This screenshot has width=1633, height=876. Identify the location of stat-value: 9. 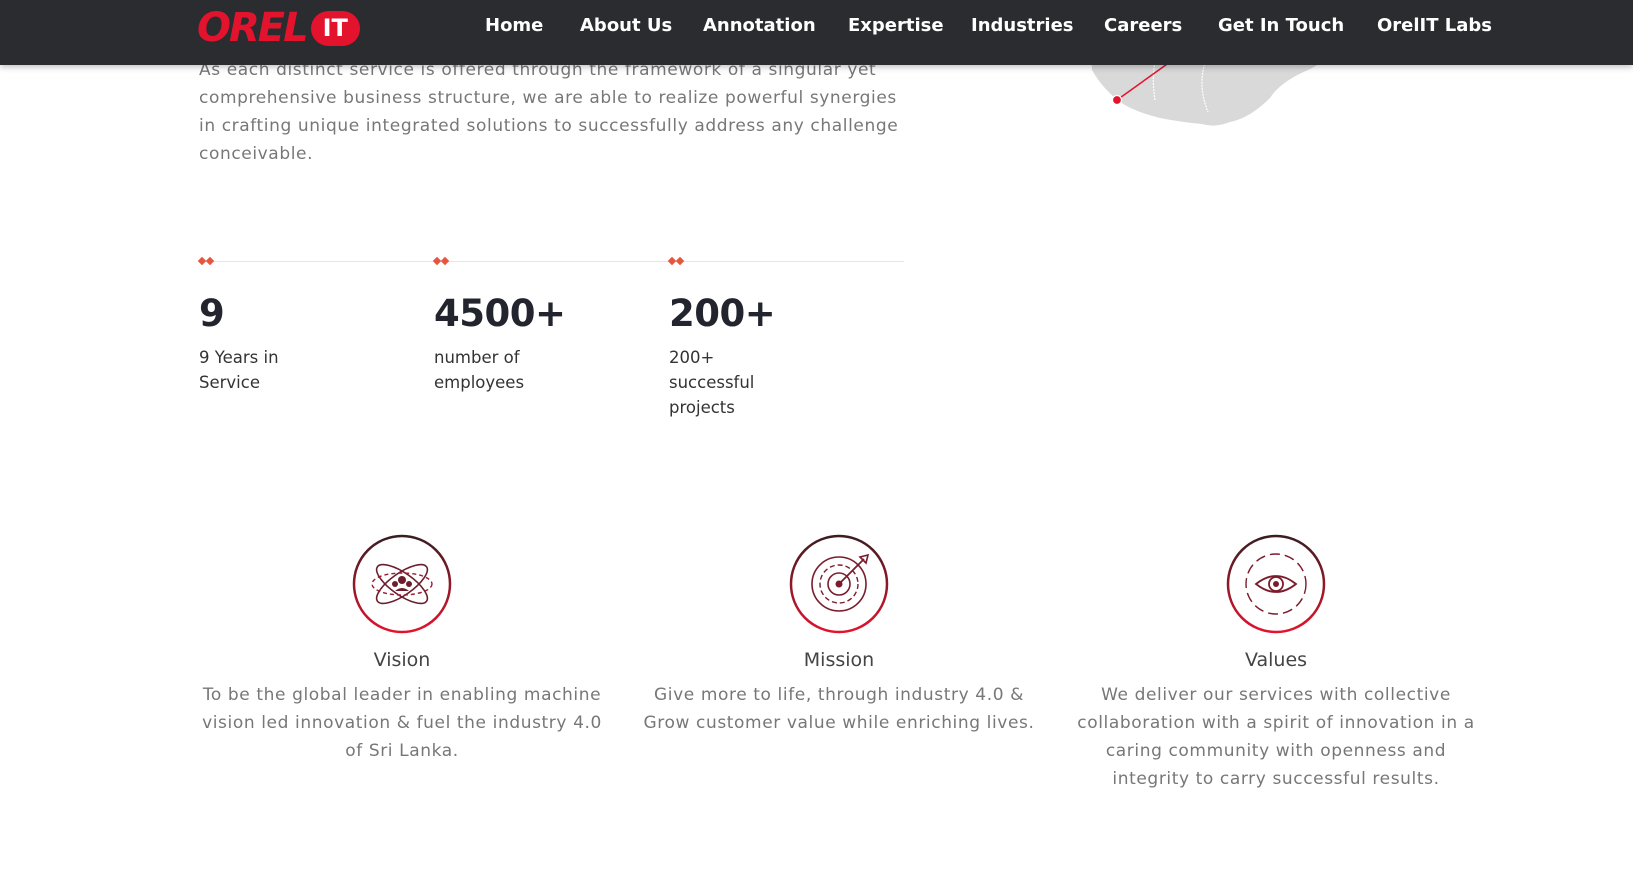
(212, 313).